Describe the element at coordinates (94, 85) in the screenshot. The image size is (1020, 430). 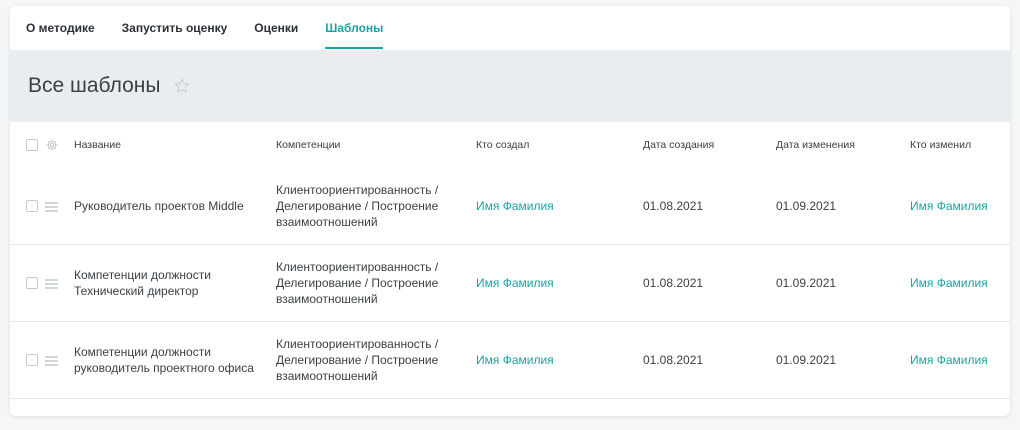
I see `page-title: Все шаблоны` at that location.